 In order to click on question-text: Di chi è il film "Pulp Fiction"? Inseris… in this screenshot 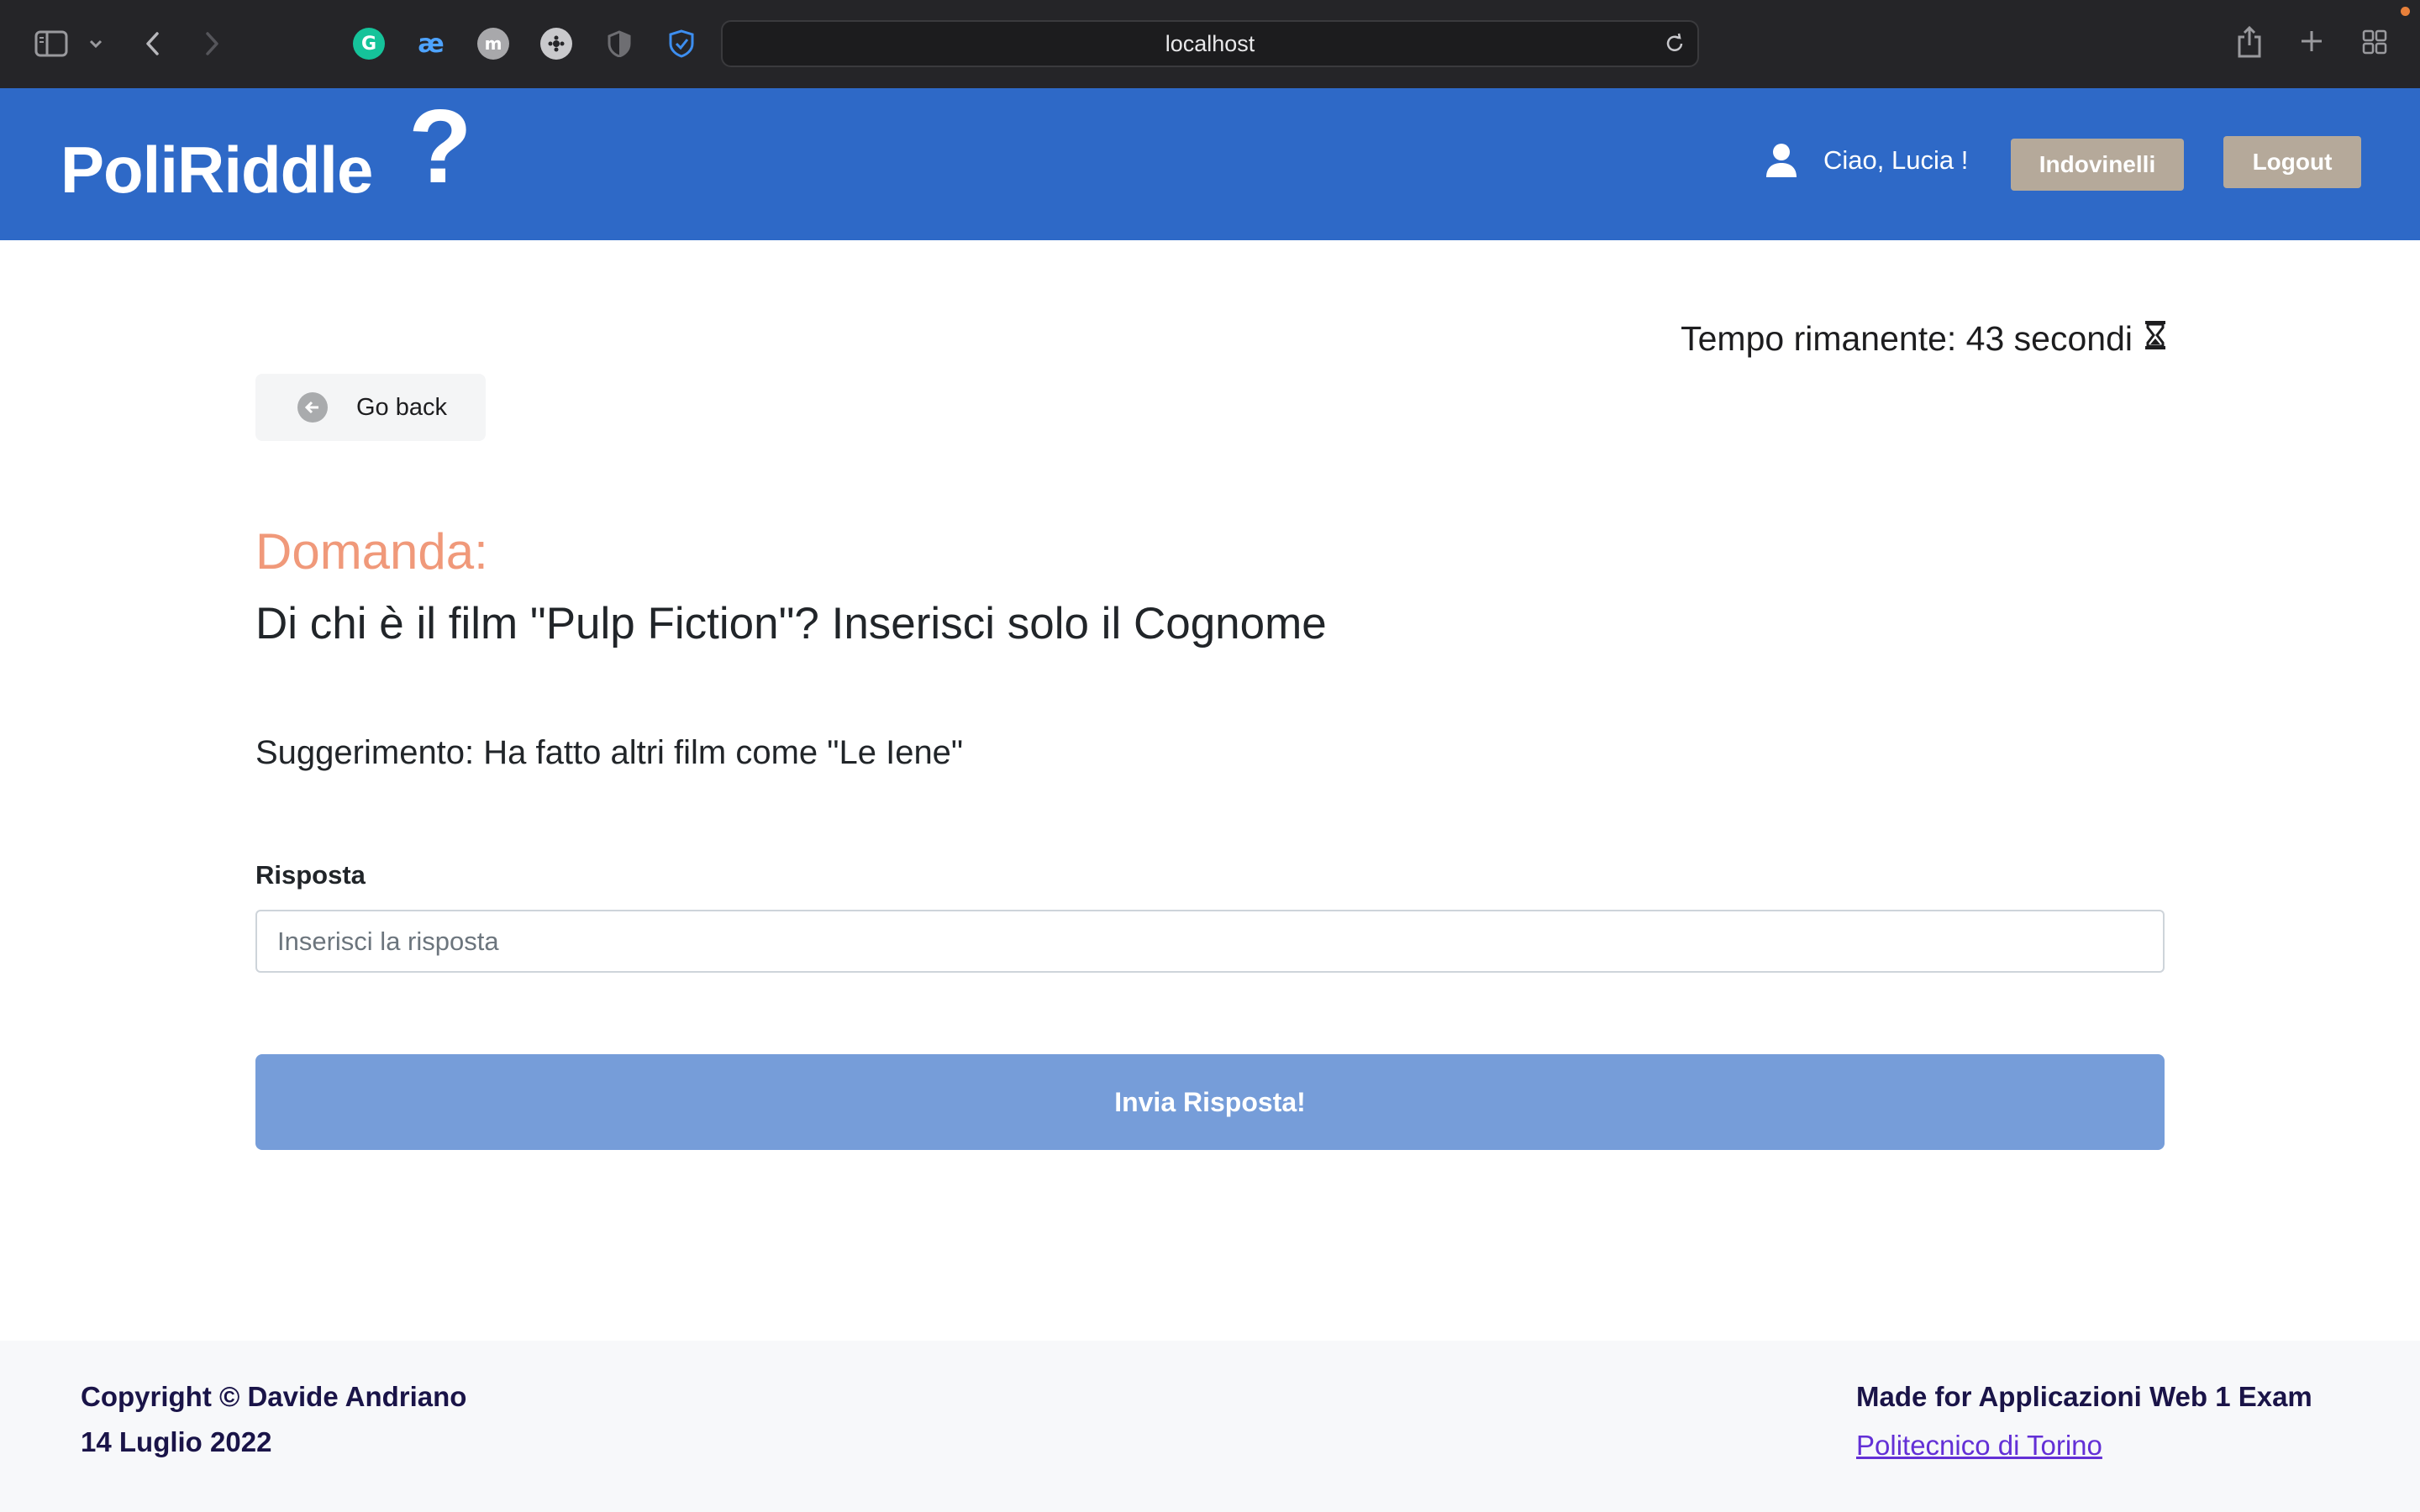, I will do `click(791, 623)`.